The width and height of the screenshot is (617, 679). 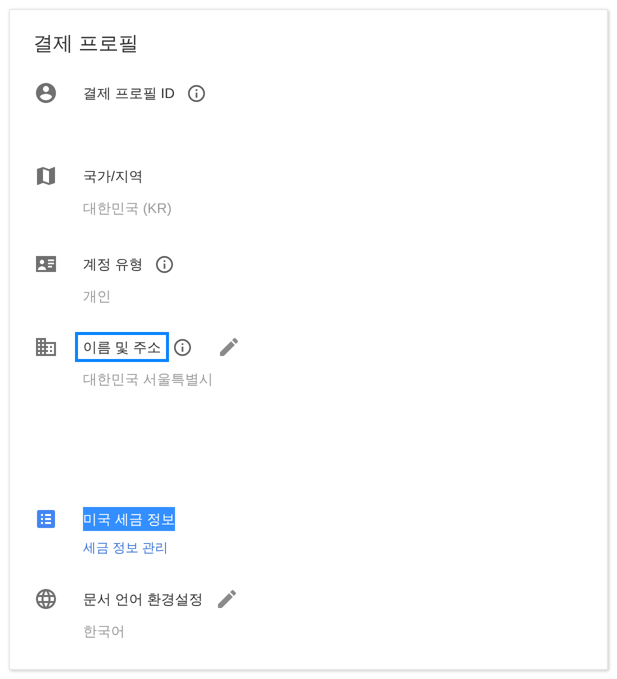 I want to click on field-value: 대한민국 (KR), so click(x=127, y=208).